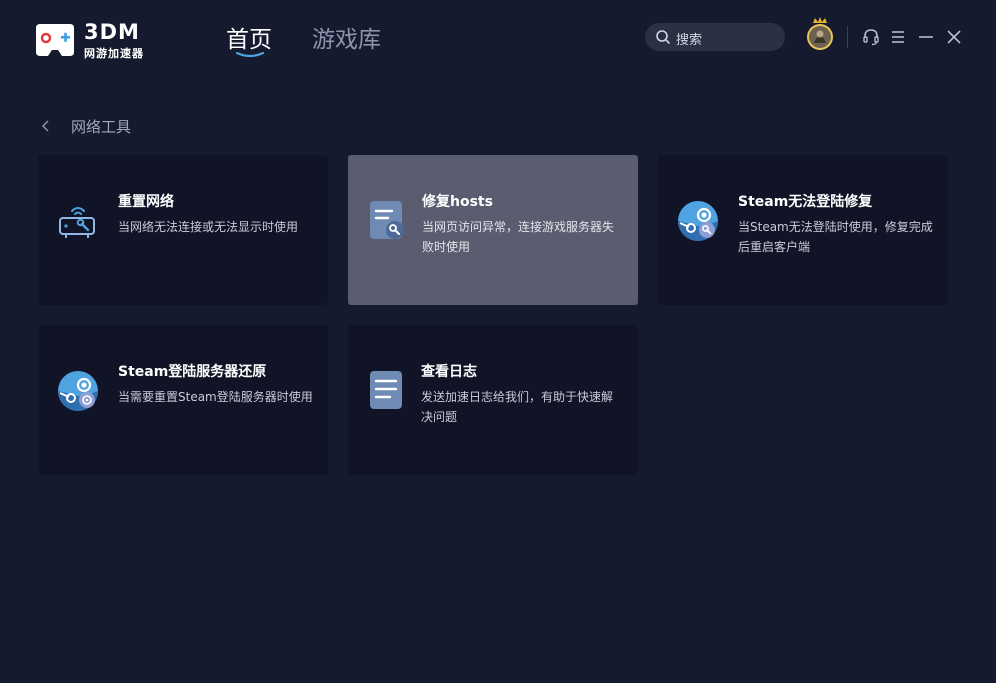 The height and width of the screenshot is (683, 996). I want to click on document-wrench-icon, so click(387, 220).